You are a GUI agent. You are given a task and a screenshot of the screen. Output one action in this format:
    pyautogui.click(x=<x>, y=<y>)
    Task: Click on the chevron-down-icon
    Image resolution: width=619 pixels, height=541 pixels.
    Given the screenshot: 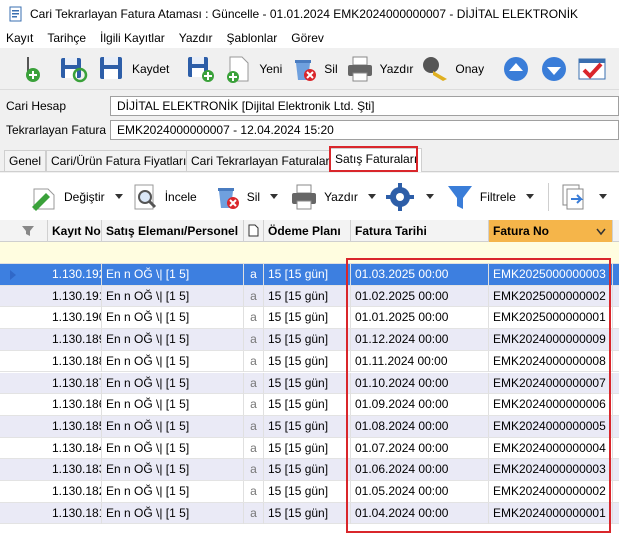 What is the action you would take?
    pyautogui.click(x=601, y=232)
    